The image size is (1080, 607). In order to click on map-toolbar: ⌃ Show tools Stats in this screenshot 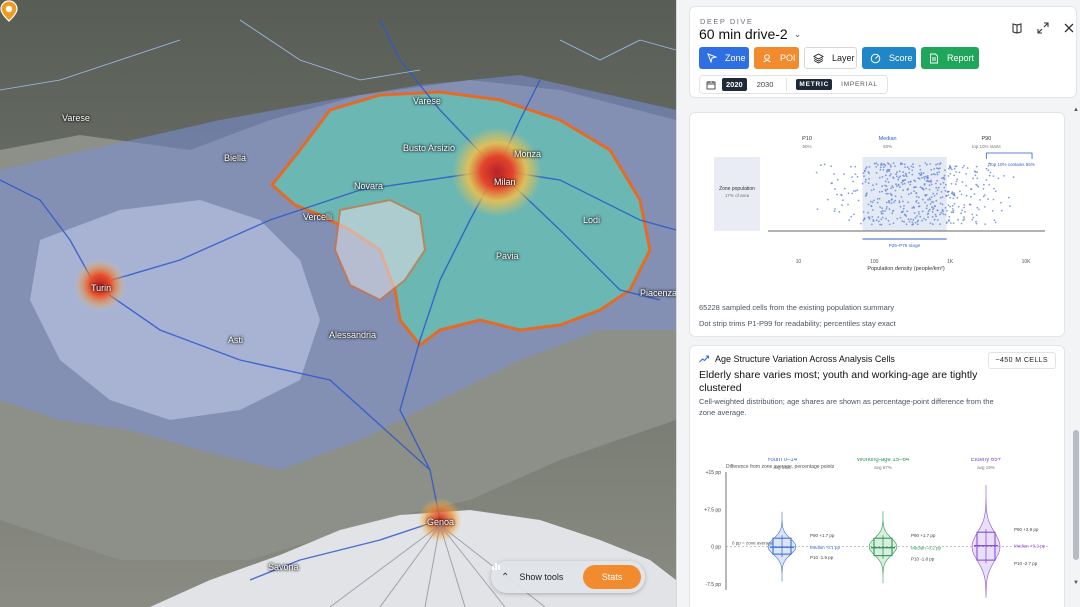, I will do `click(568, 577)`.